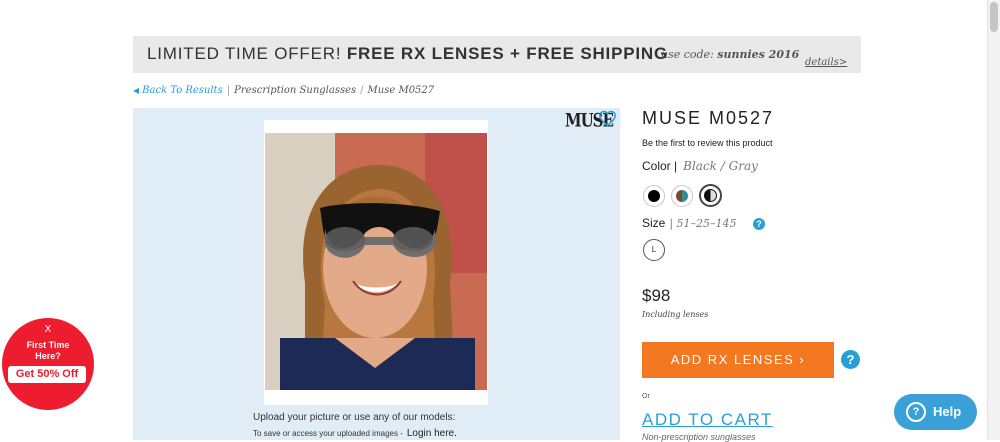  Describe the element at coordinates (994, 17) in the screenshot. I see `scrollbar-thumb` at that location.